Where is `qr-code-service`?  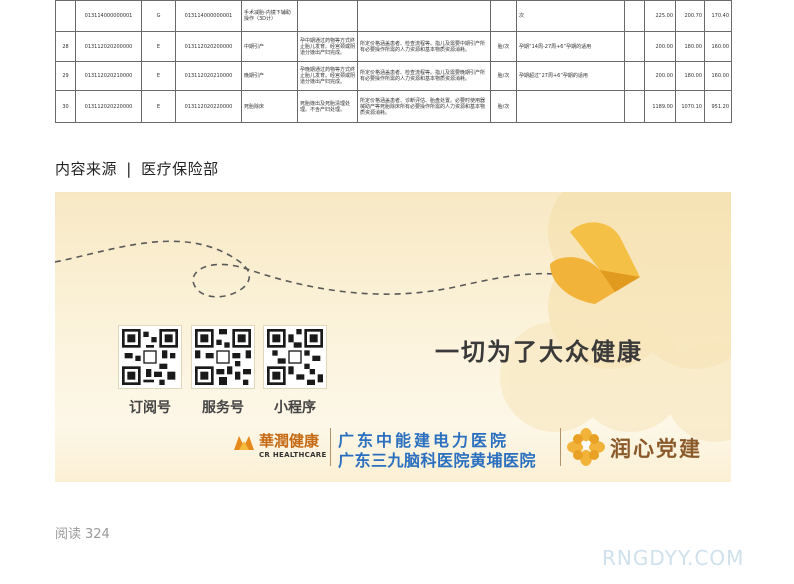
qr-code-service is located at coordinates (223, 357).